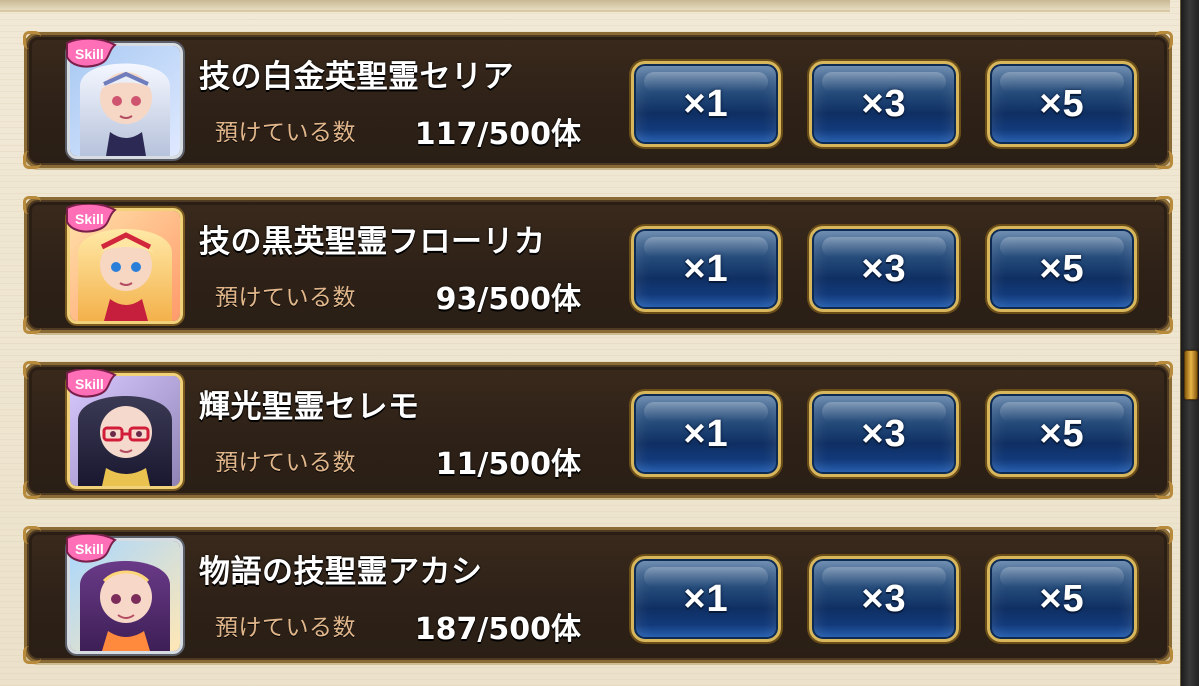 This screenshot has height=686, width=1199. What do you see at coordinates (497, 629) in the screenshot?
I see `deposit-count: 187/500体` at bounding box center [497, 629].